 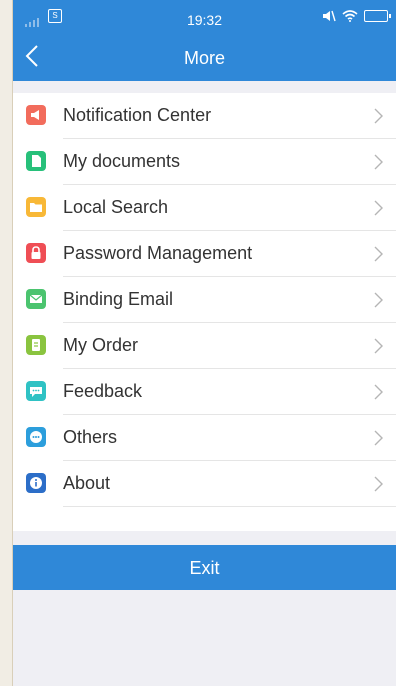 What do you see at coordinates (204, 162) in the screenshot?
I see `menu-item-my-documents: My documents` at bounding box center [204, 162].